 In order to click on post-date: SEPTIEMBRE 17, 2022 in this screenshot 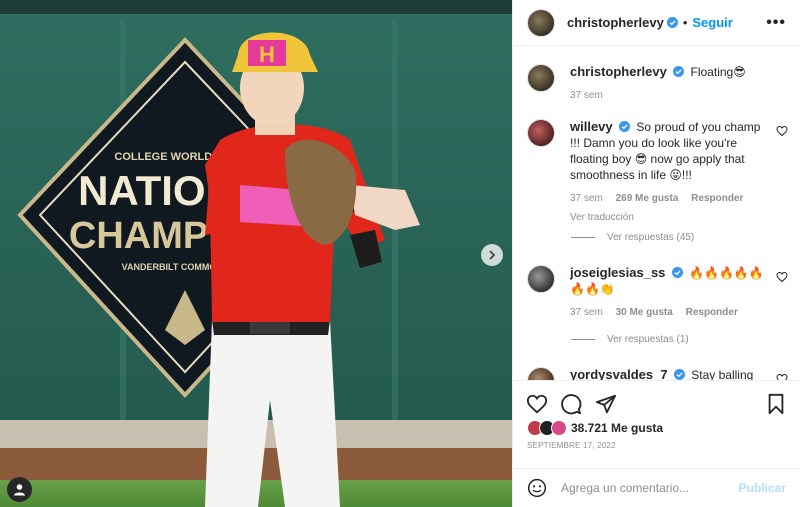, I will do `click(571, 445)`.